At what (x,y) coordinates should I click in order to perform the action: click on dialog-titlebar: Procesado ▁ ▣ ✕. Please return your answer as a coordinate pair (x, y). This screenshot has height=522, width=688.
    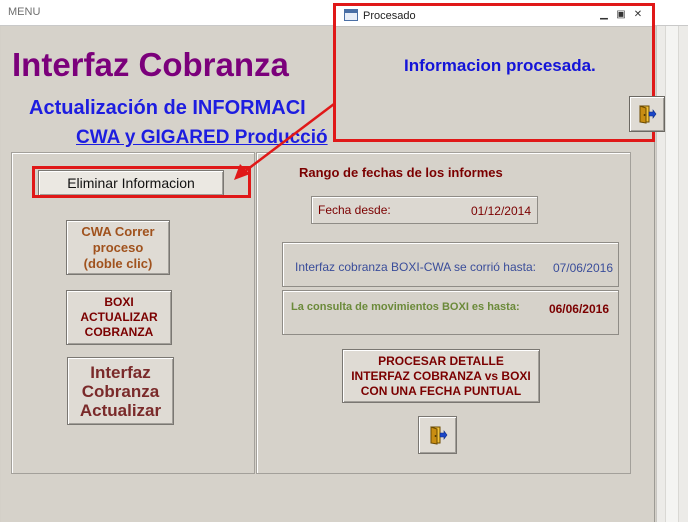
    Looking at the image, I should click on (494, 16).